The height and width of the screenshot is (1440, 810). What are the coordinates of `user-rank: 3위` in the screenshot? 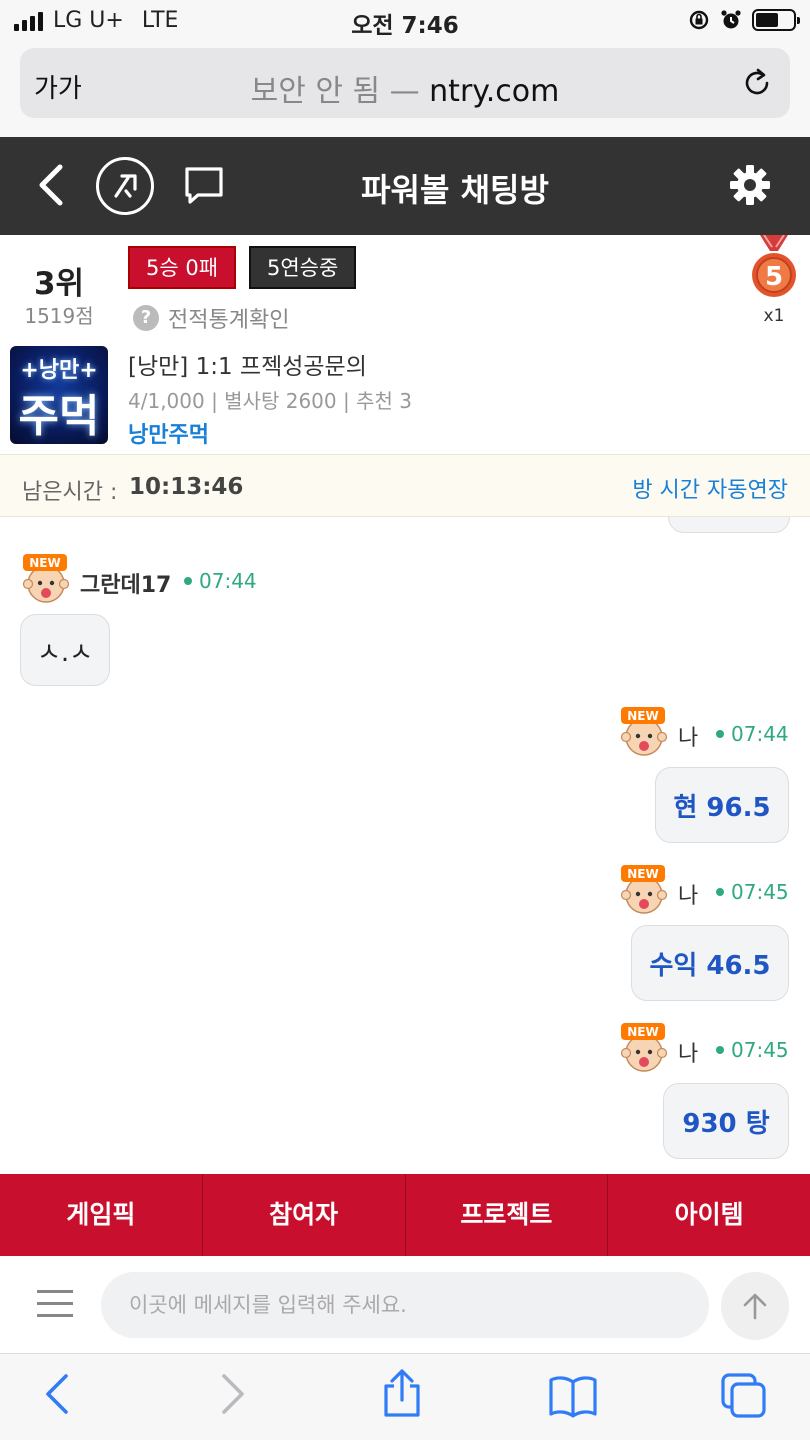 It's located at (59, 284).